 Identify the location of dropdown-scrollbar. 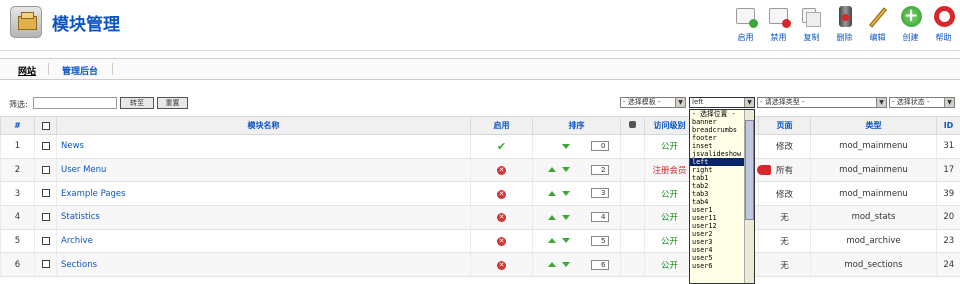
(749, 196).